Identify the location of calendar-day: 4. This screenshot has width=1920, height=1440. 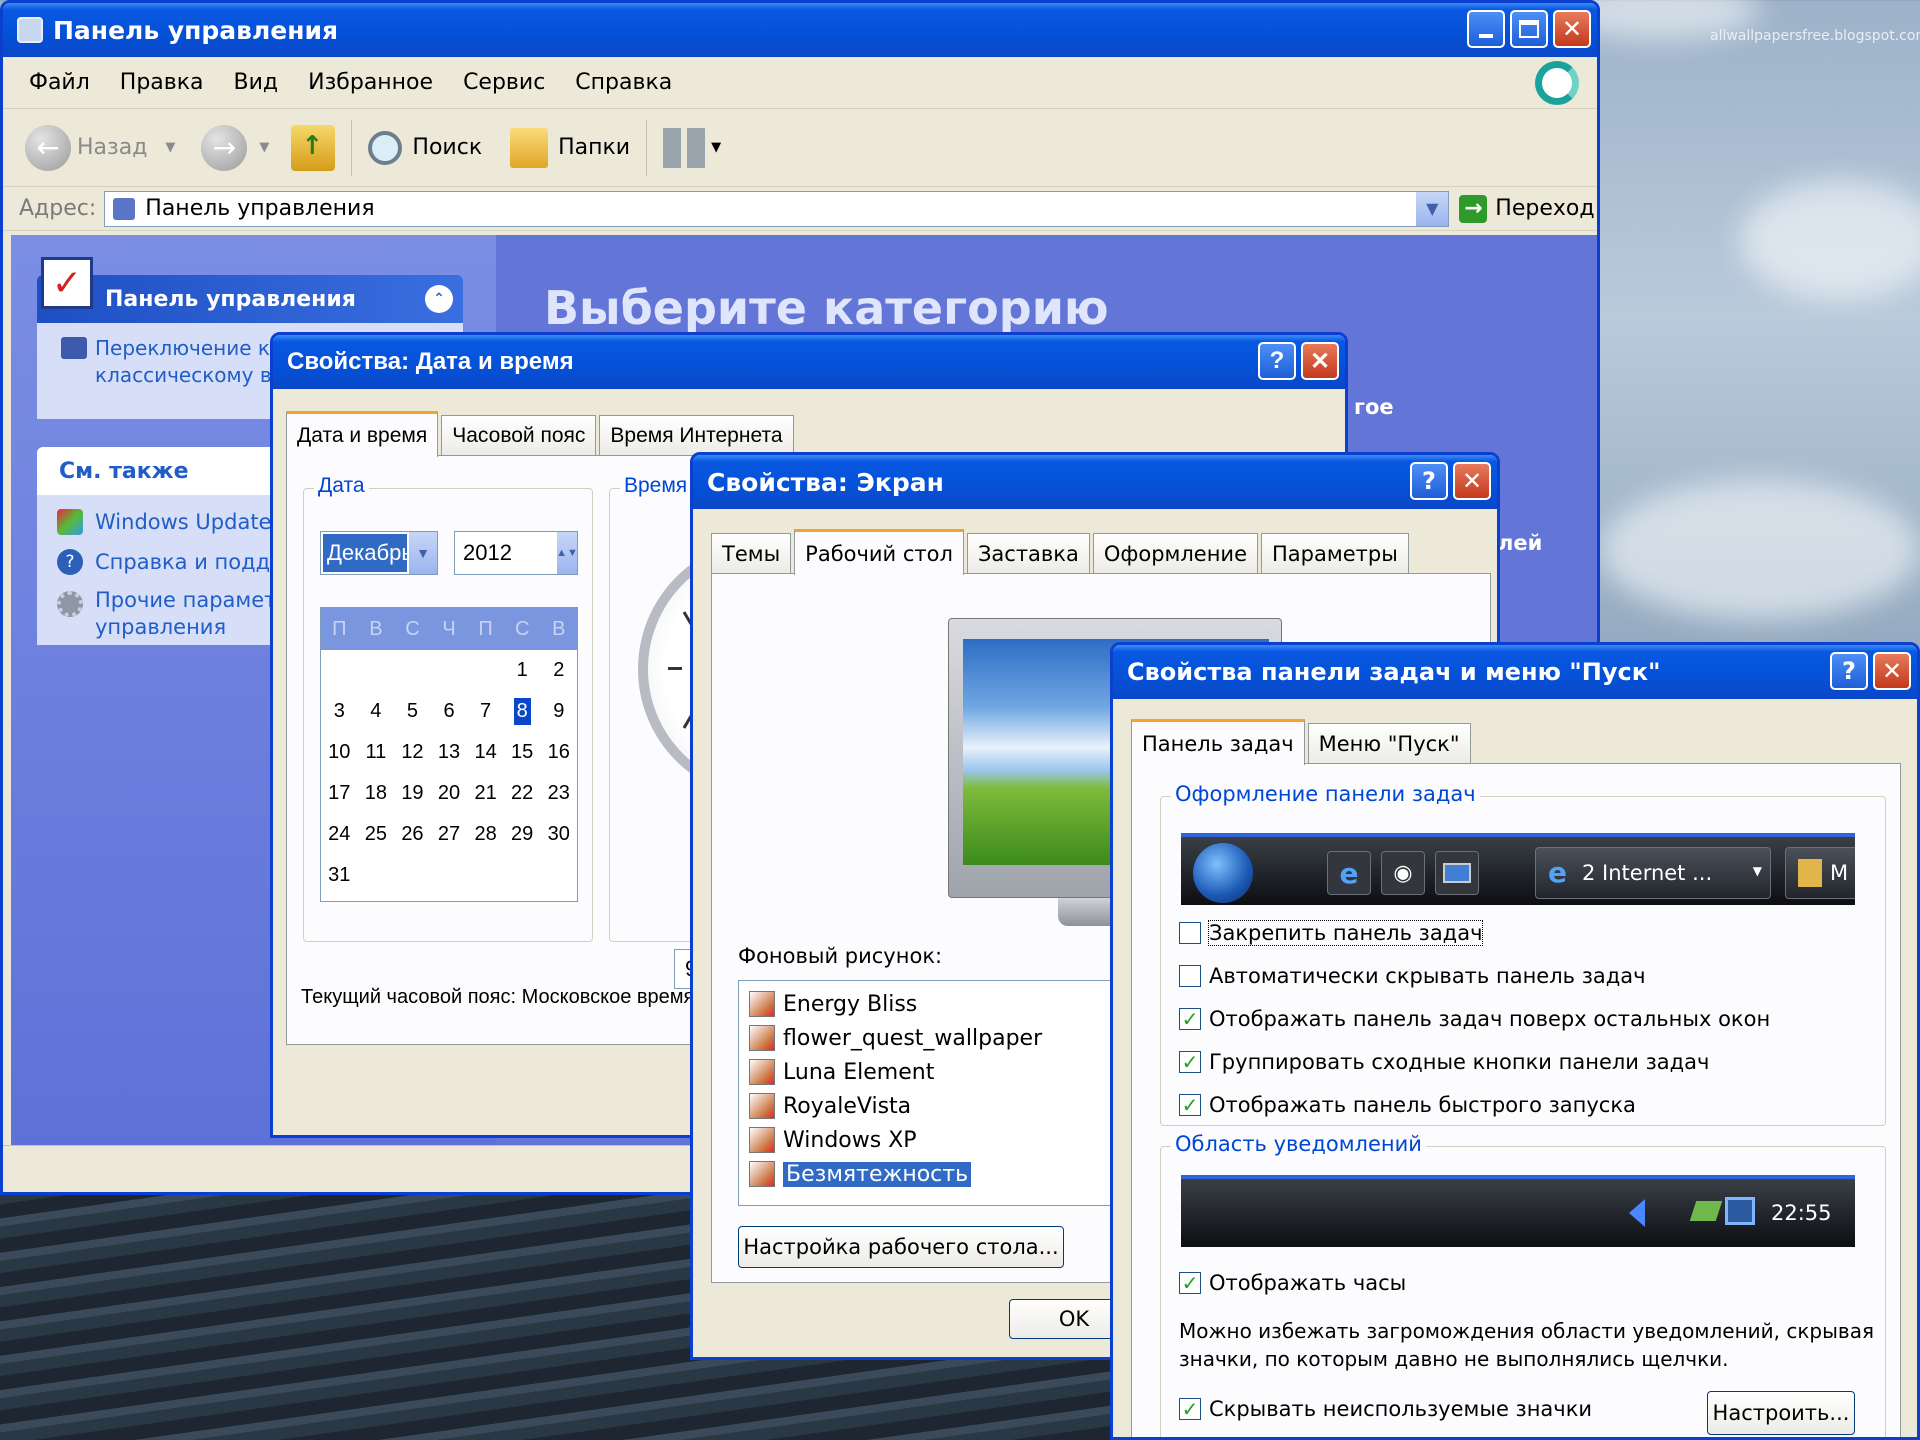
(376, 711).